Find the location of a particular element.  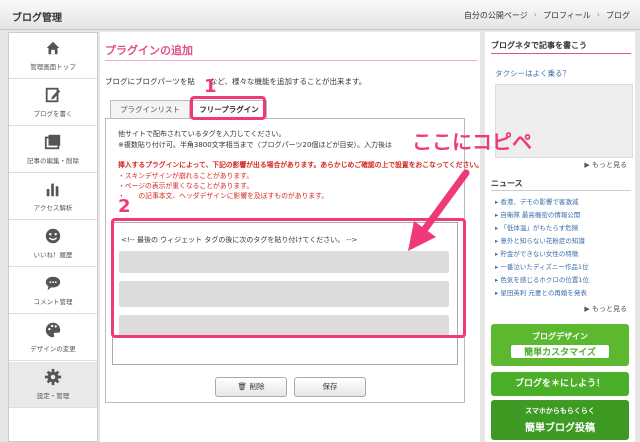

sidebar-item-admin-top: 管理画面トップ is located at coordinates (53, 56).